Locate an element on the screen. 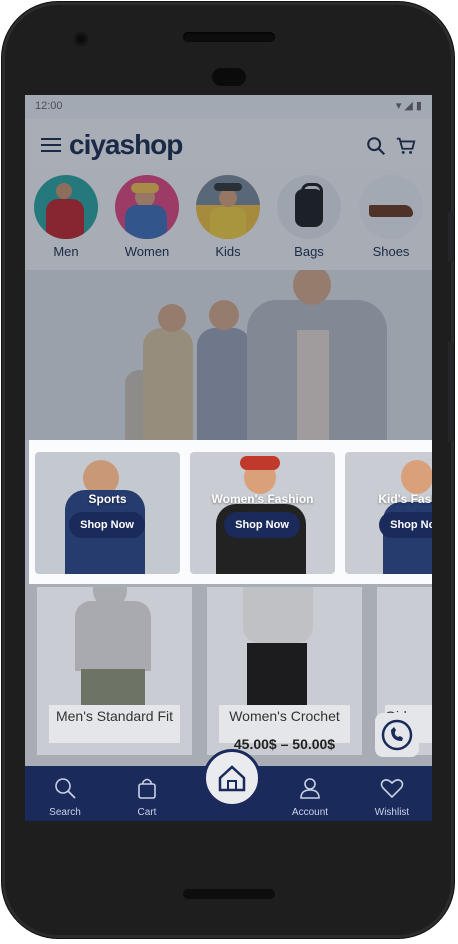 This screenshot has width=458, height=944. popup-card-womens-fashion: Women's Fashion Shop Now is located at coordinates (262, 513).